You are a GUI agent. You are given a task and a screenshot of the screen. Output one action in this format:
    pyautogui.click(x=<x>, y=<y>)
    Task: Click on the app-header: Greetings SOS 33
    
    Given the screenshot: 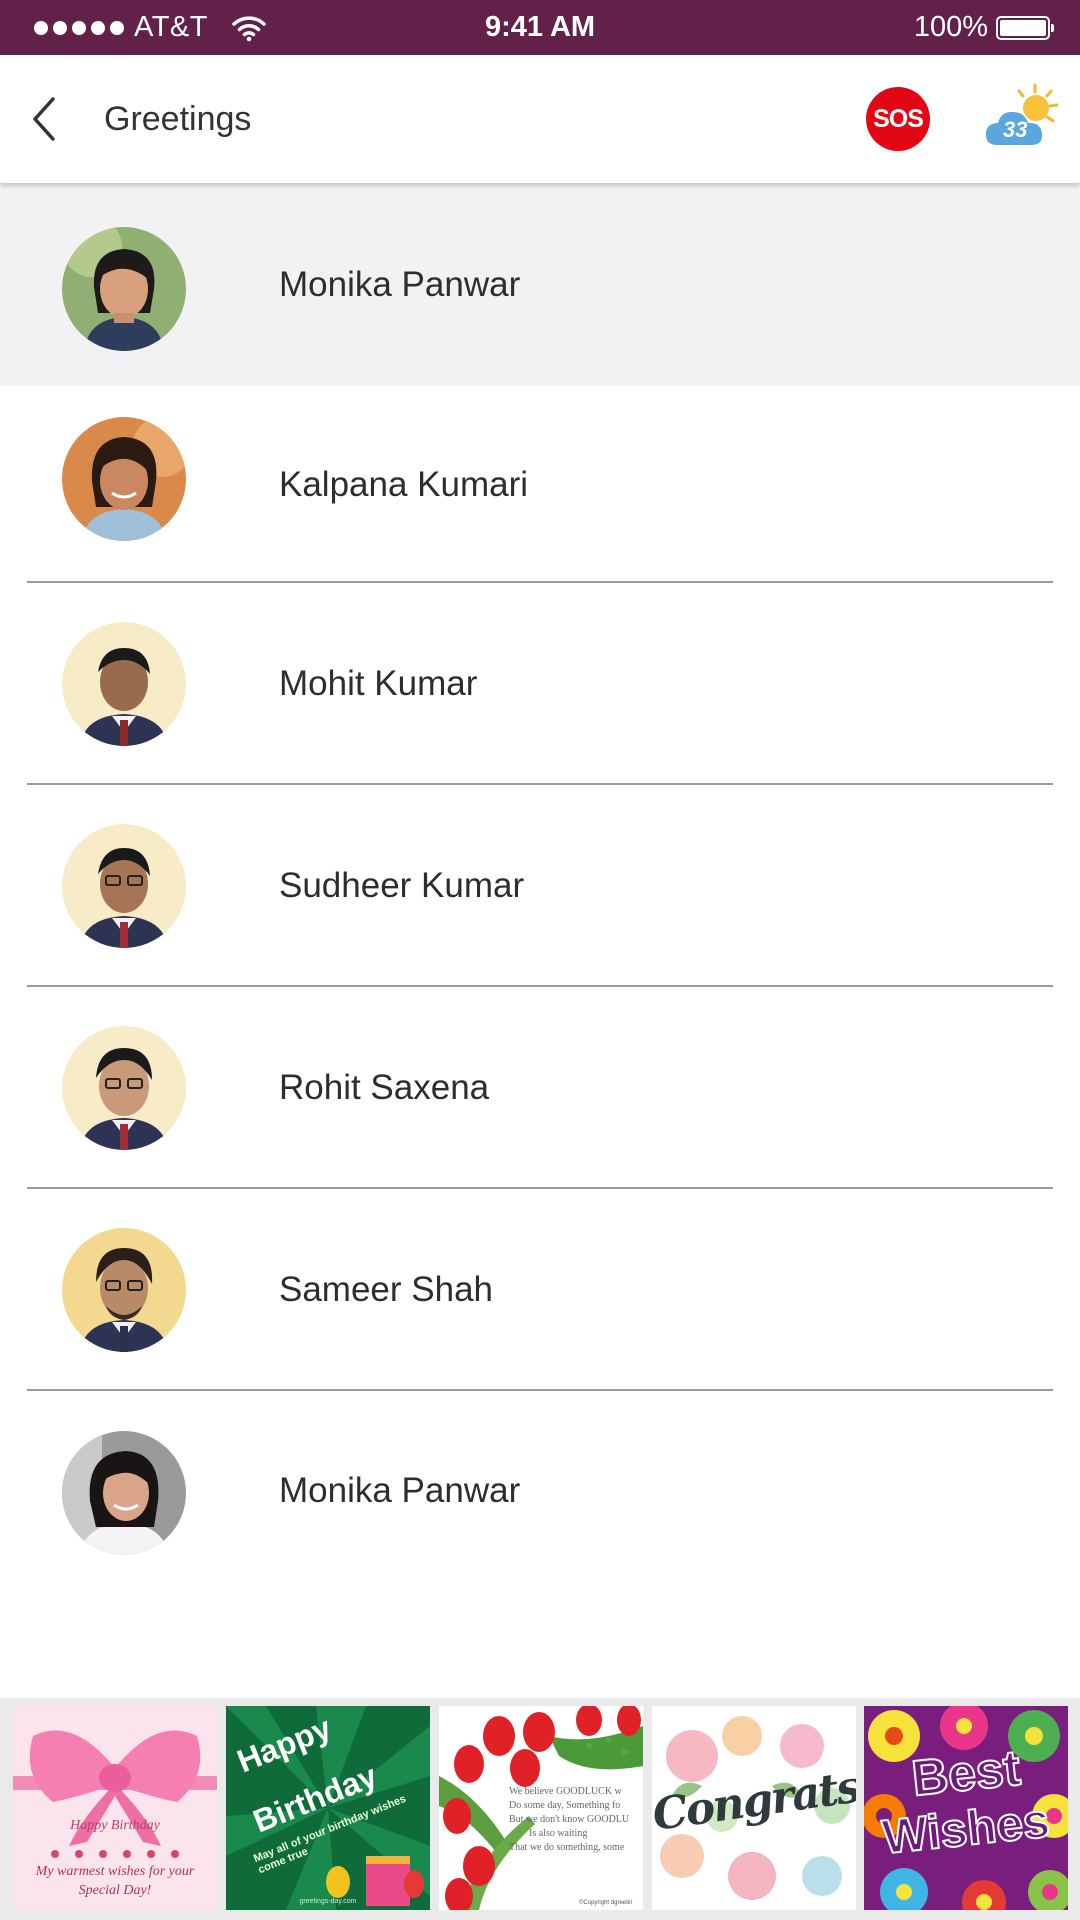 What is the action you would take?
    pyautogui.click(x=540, y=119)
    